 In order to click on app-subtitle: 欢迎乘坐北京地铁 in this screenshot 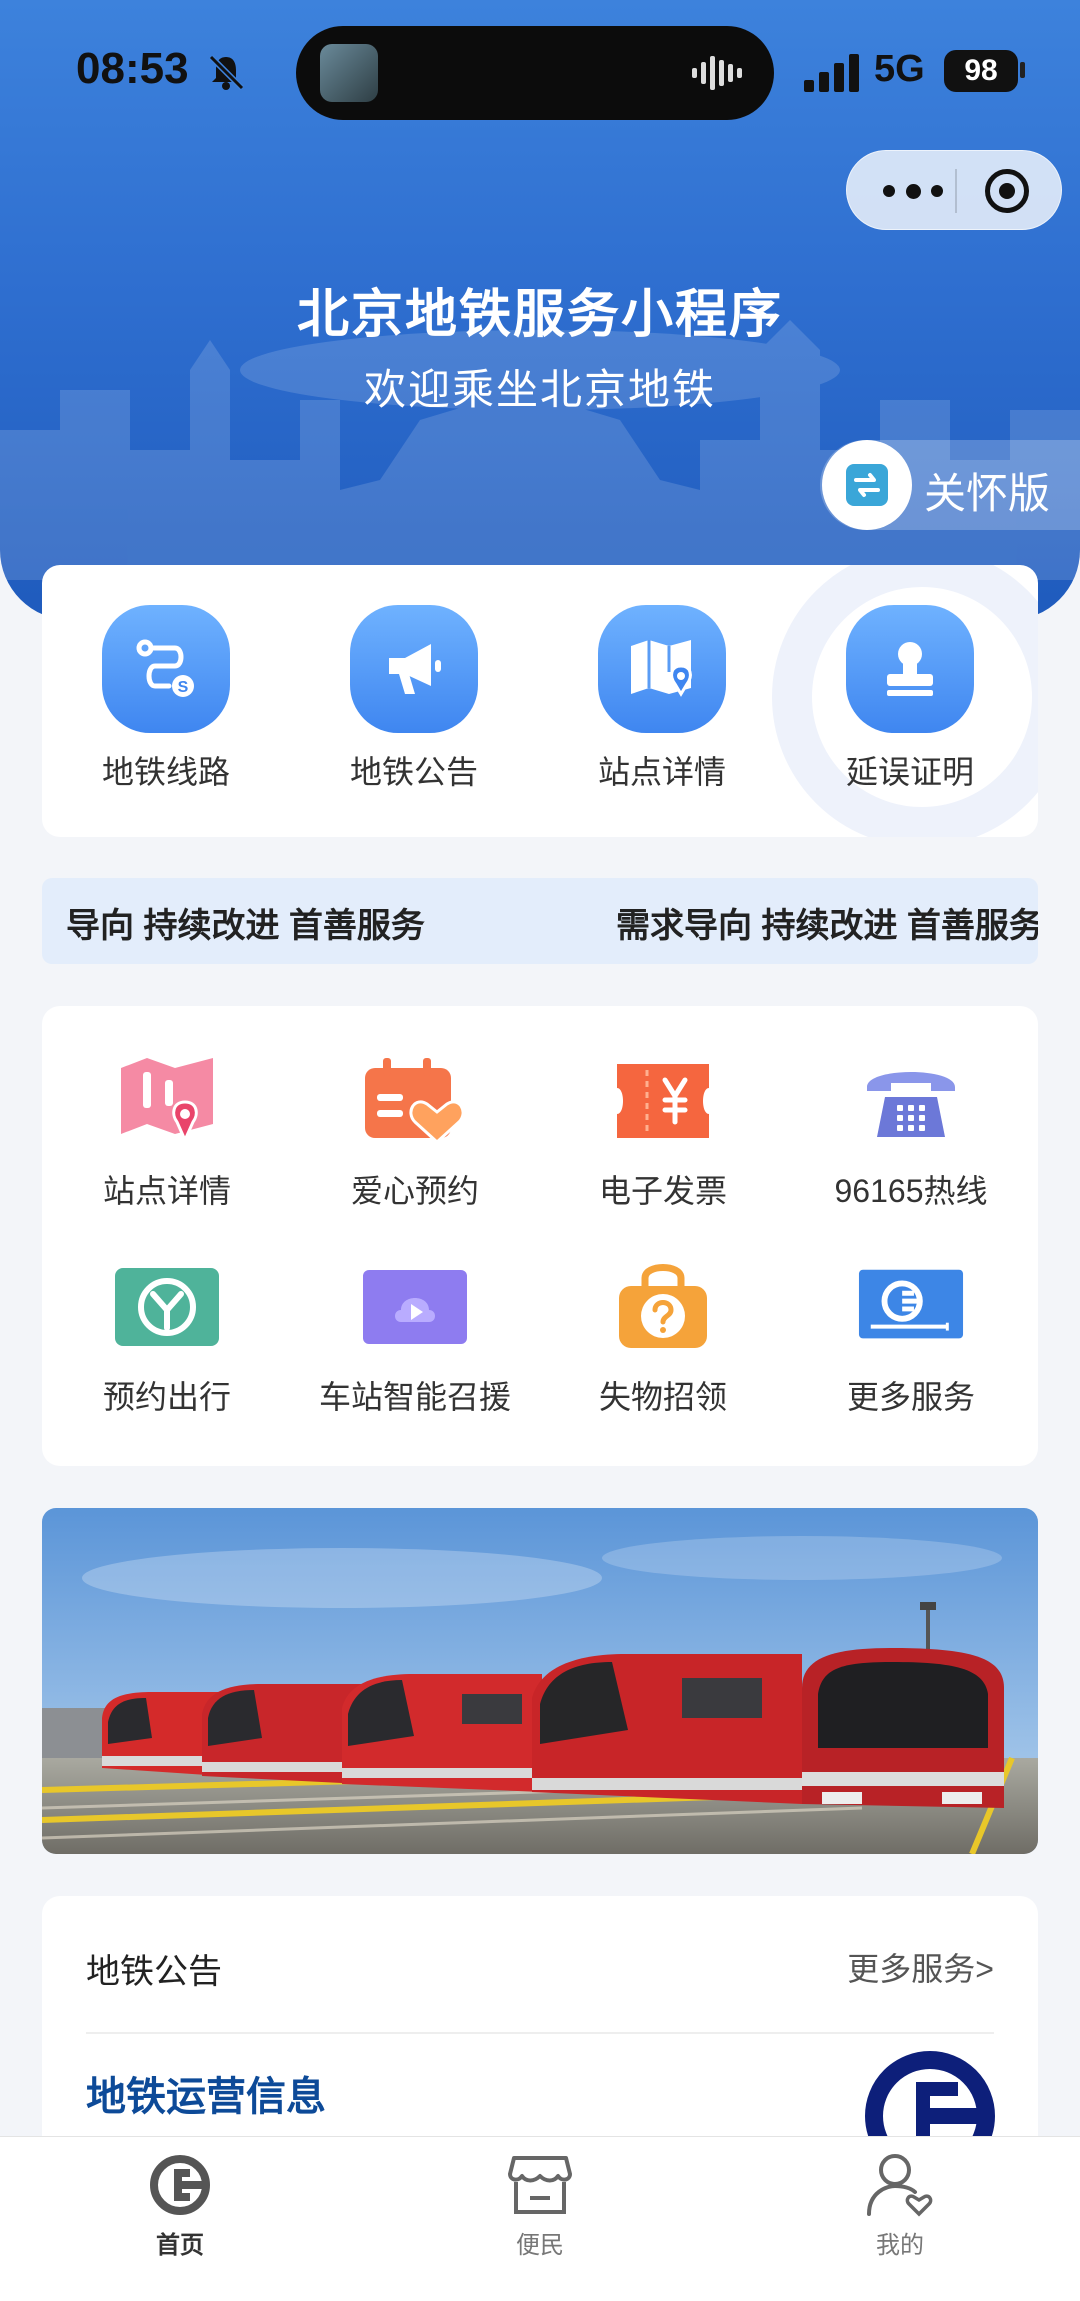, I will do `click(539, 389)`.